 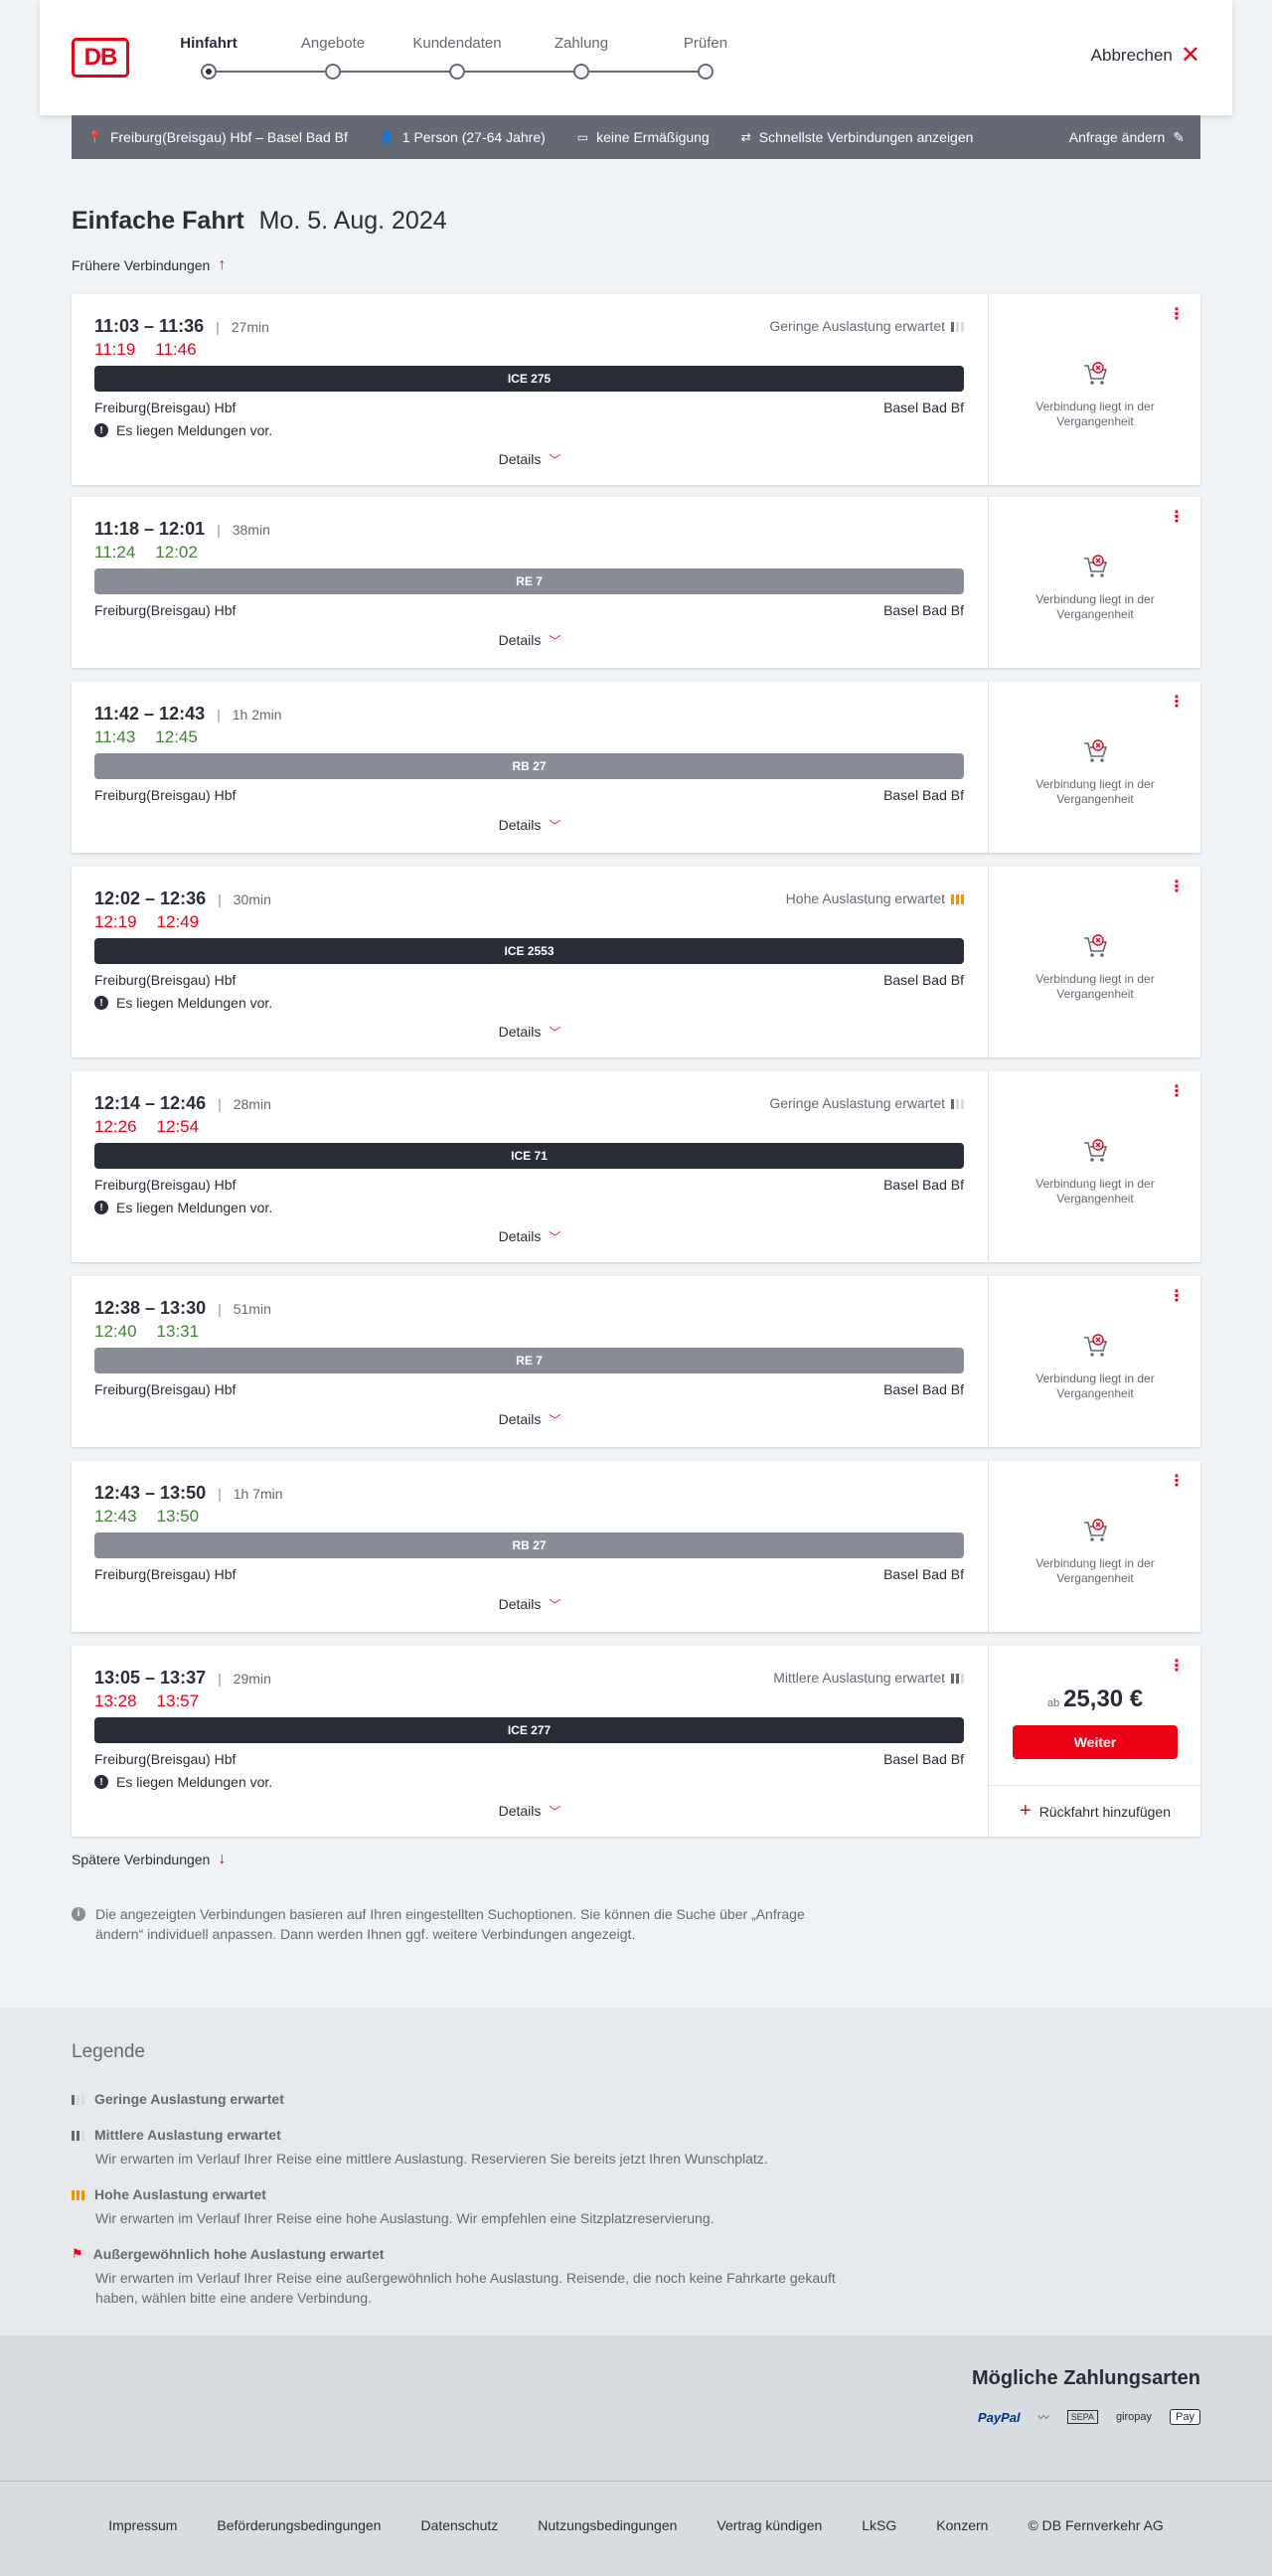 What do you see at coordinates (178, 1331) in the screenshot?
I see `realtime-arrival: 13:31` at bounding box center [178, 1331].